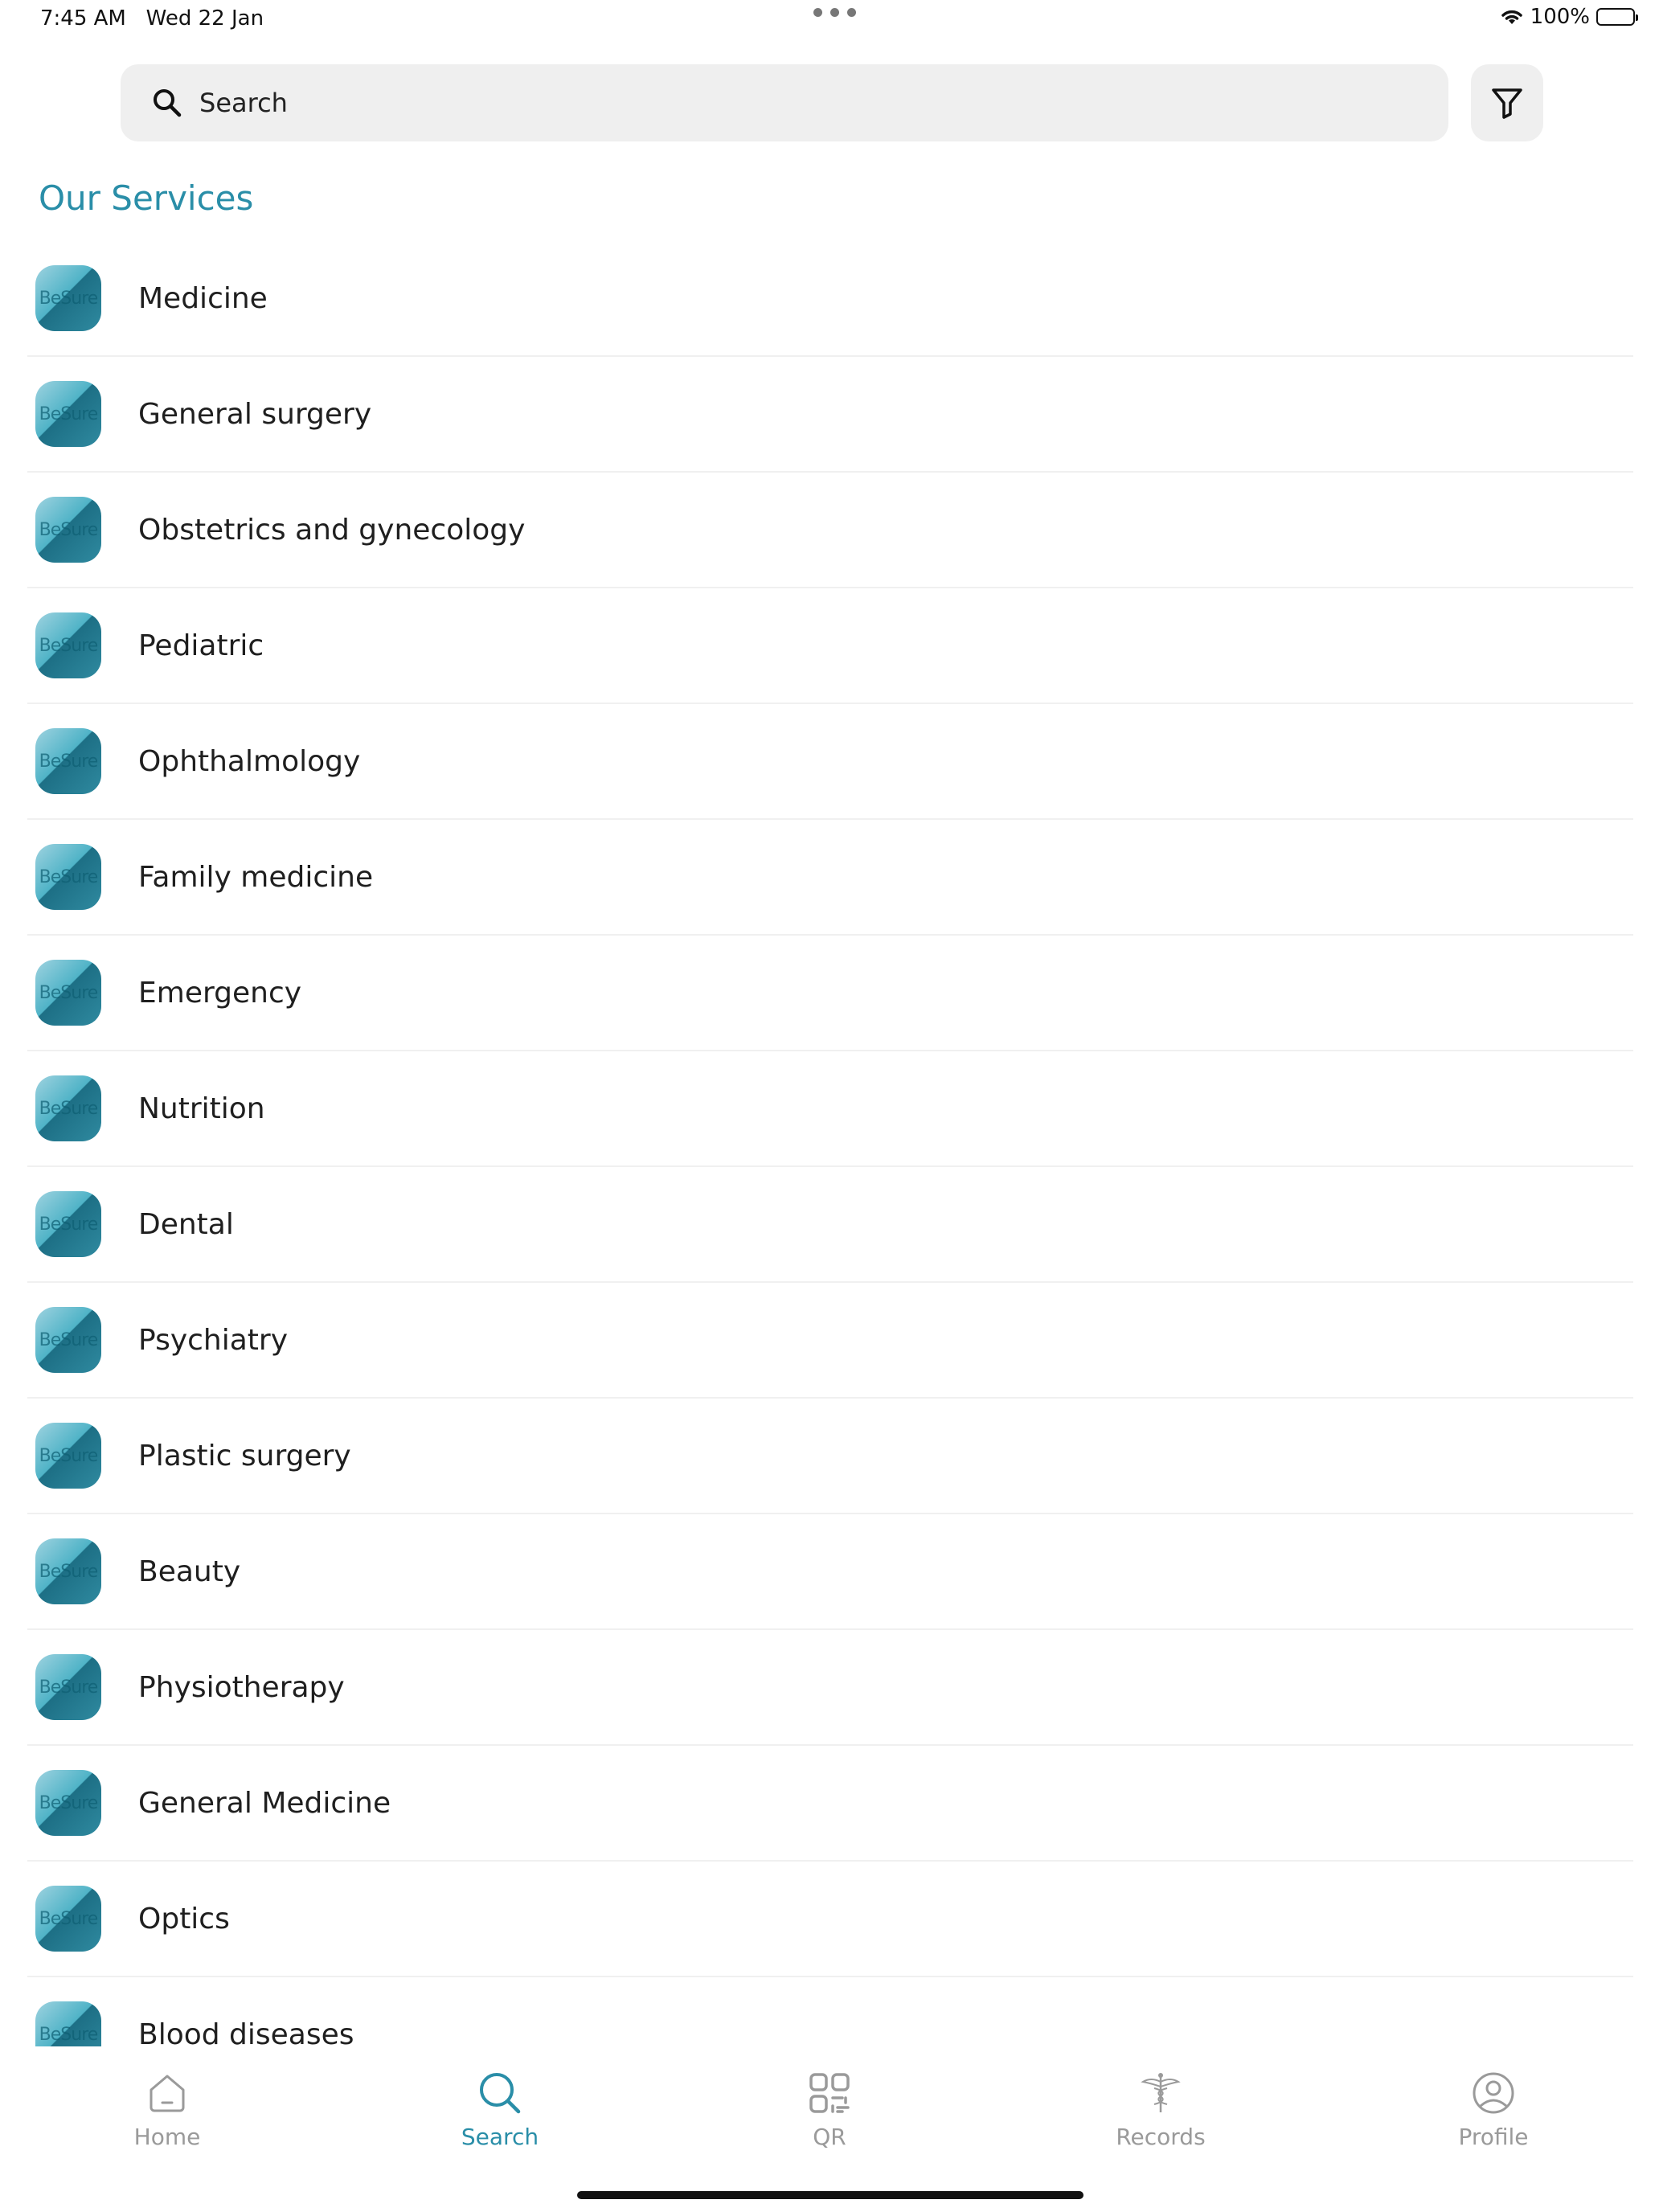 This screenshot has width=1659, height=2212. What do you see at coordinates (167, 2093) in the screenshot?
I see `home-icon` at bounding box center [167, 2093].